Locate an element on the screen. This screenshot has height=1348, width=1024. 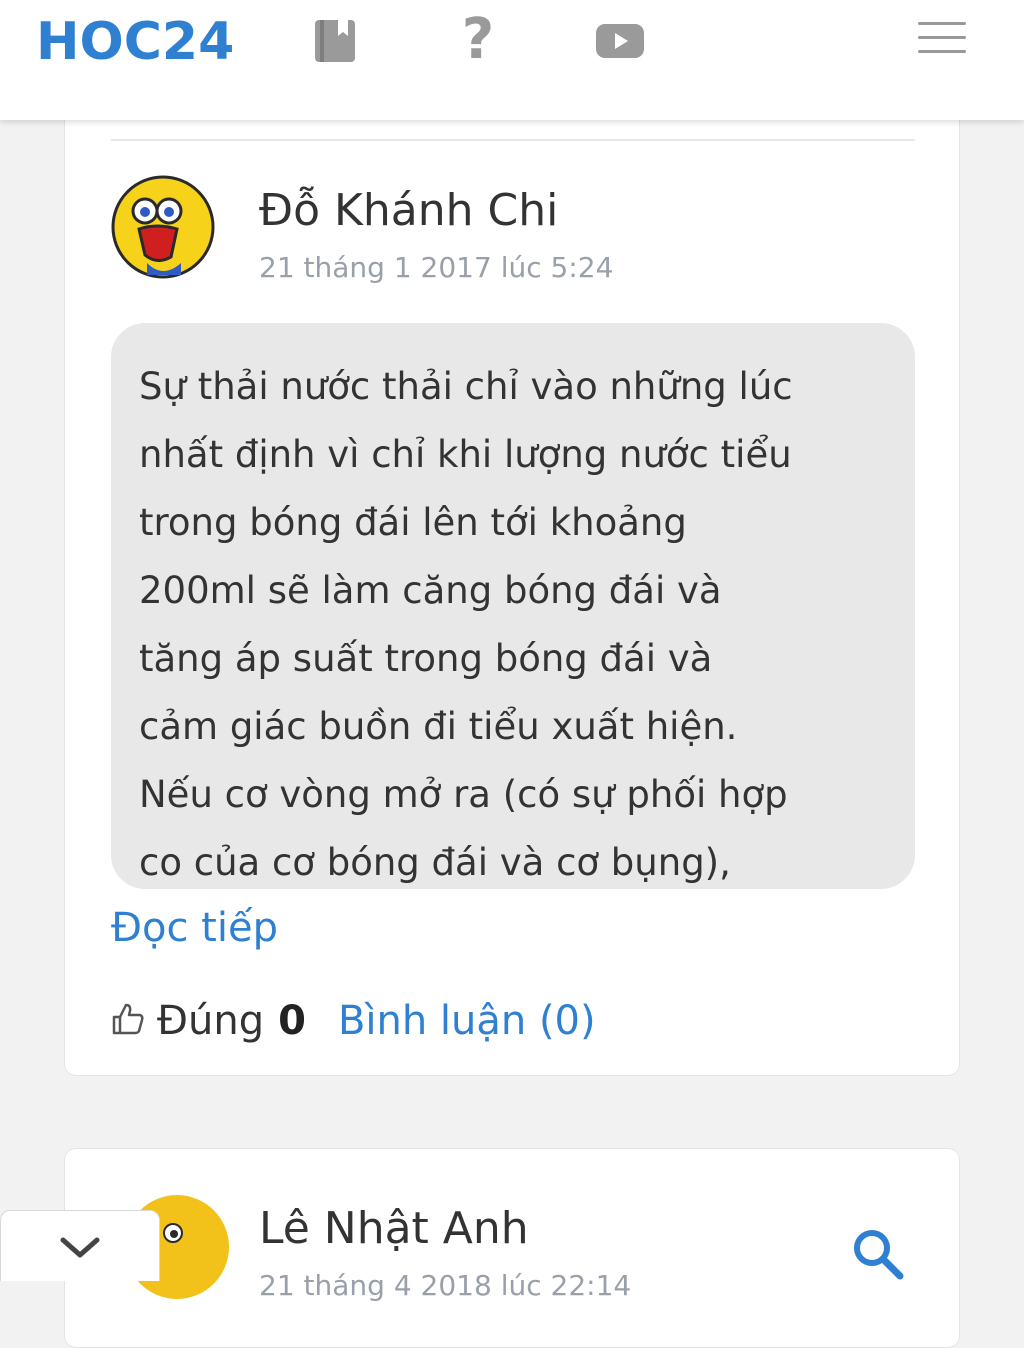
question-icon: ? is located at coordinates (478, 39).